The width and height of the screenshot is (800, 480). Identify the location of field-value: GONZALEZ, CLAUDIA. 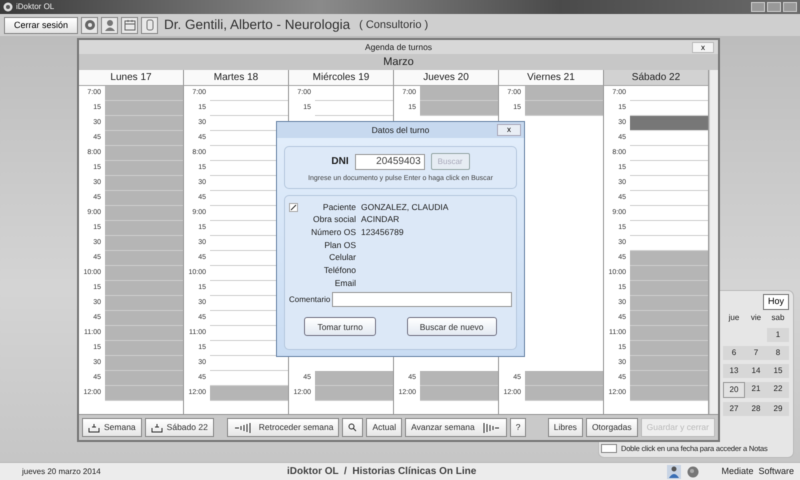
(404, 207).